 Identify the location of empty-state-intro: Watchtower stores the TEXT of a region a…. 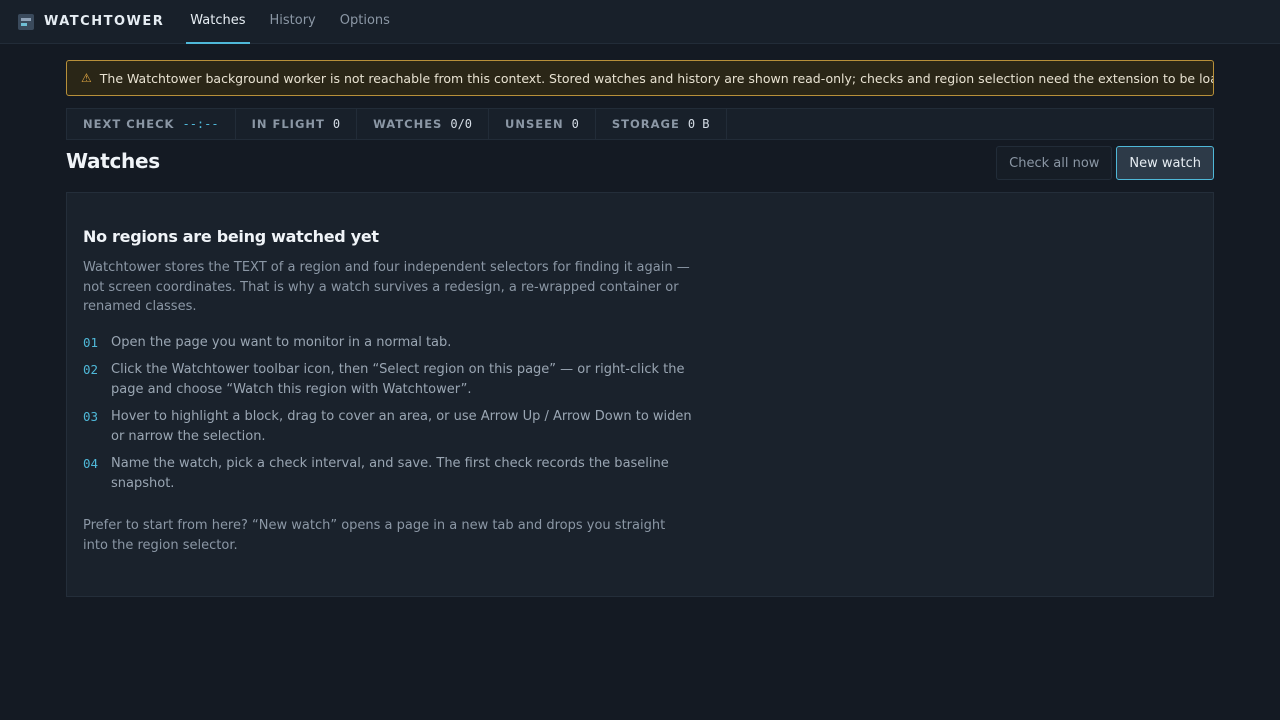
(386, 287).